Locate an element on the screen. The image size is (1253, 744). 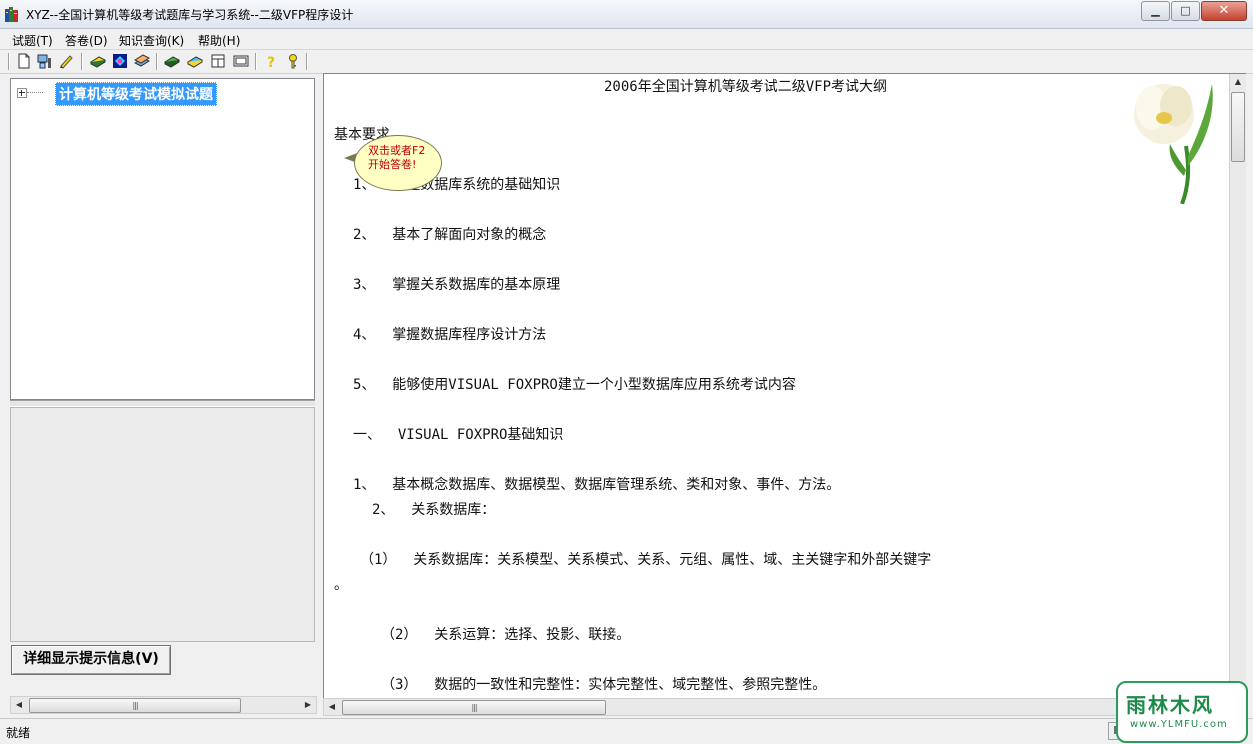
maximize-button: □ is located at coordinates (1185, 11).